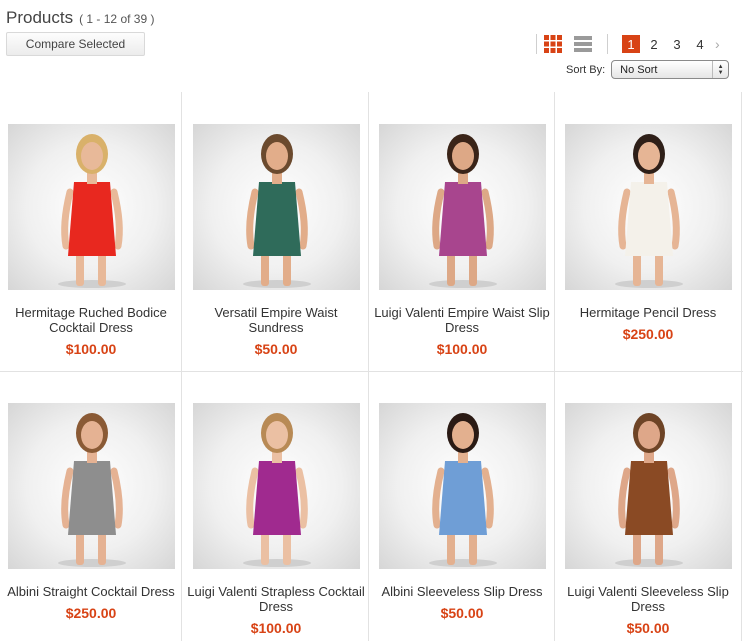 The height and width of the screenshot is (641, 743). I want to click on product-card: Albini Sleeveless Slip Dress $50.00, so click(462, 512).